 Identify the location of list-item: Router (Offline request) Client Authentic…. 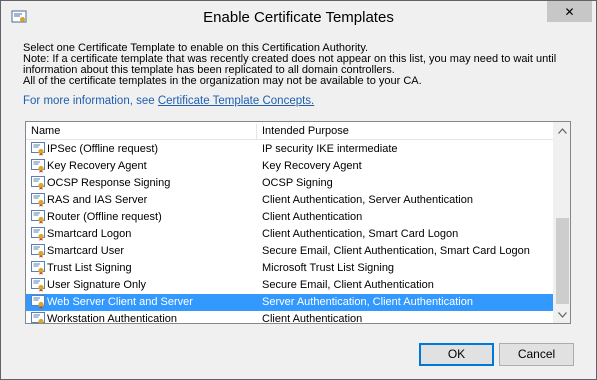
(289, 217).